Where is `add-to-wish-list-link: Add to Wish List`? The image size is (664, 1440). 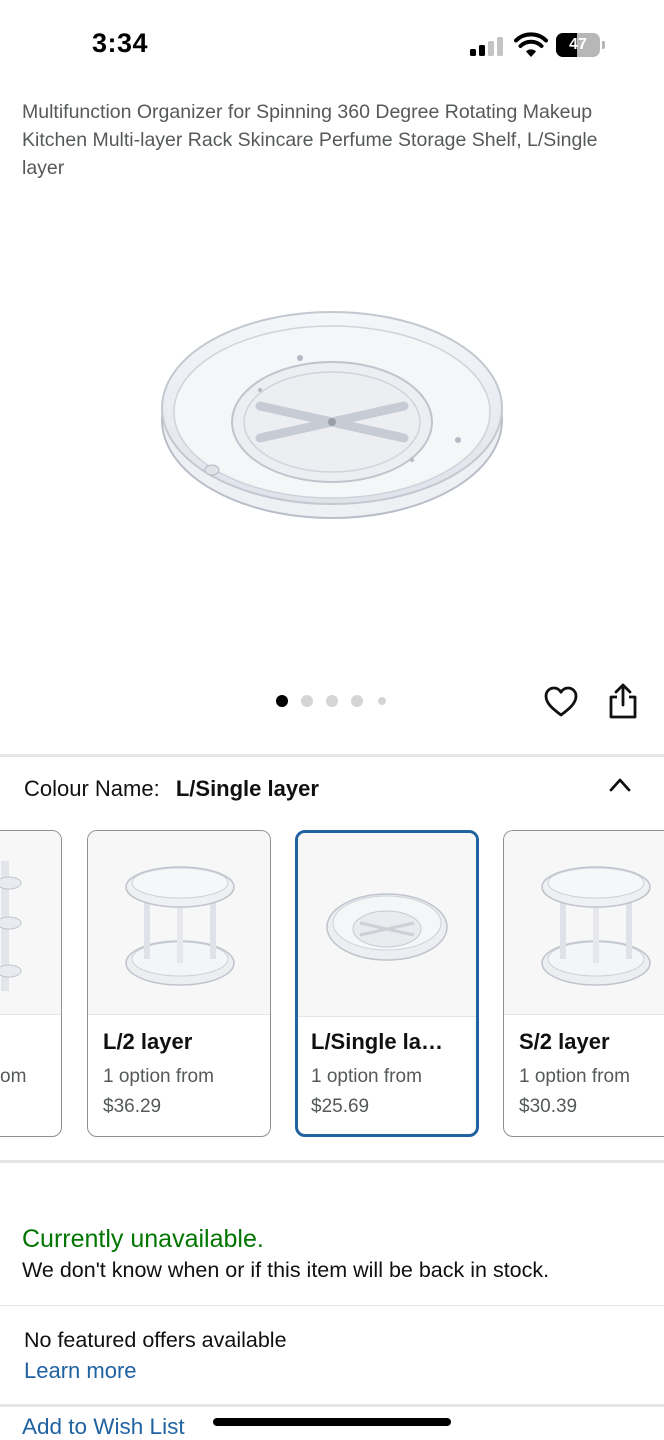 add-to-wish-list-link: Add to Wish List is located at coordinates (103, 1427).